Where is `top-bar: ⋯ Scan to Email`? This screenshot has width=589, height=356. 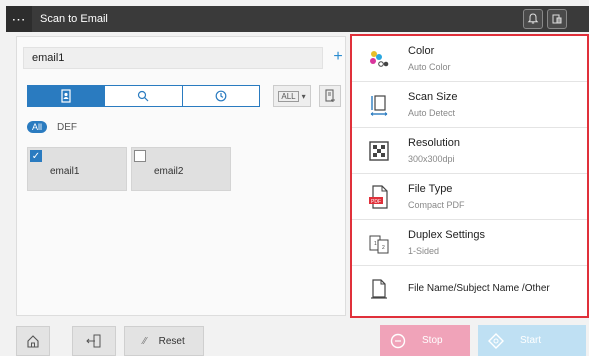
top-bar: ⋯ Scan to Email is located at coordinates (297, 19).